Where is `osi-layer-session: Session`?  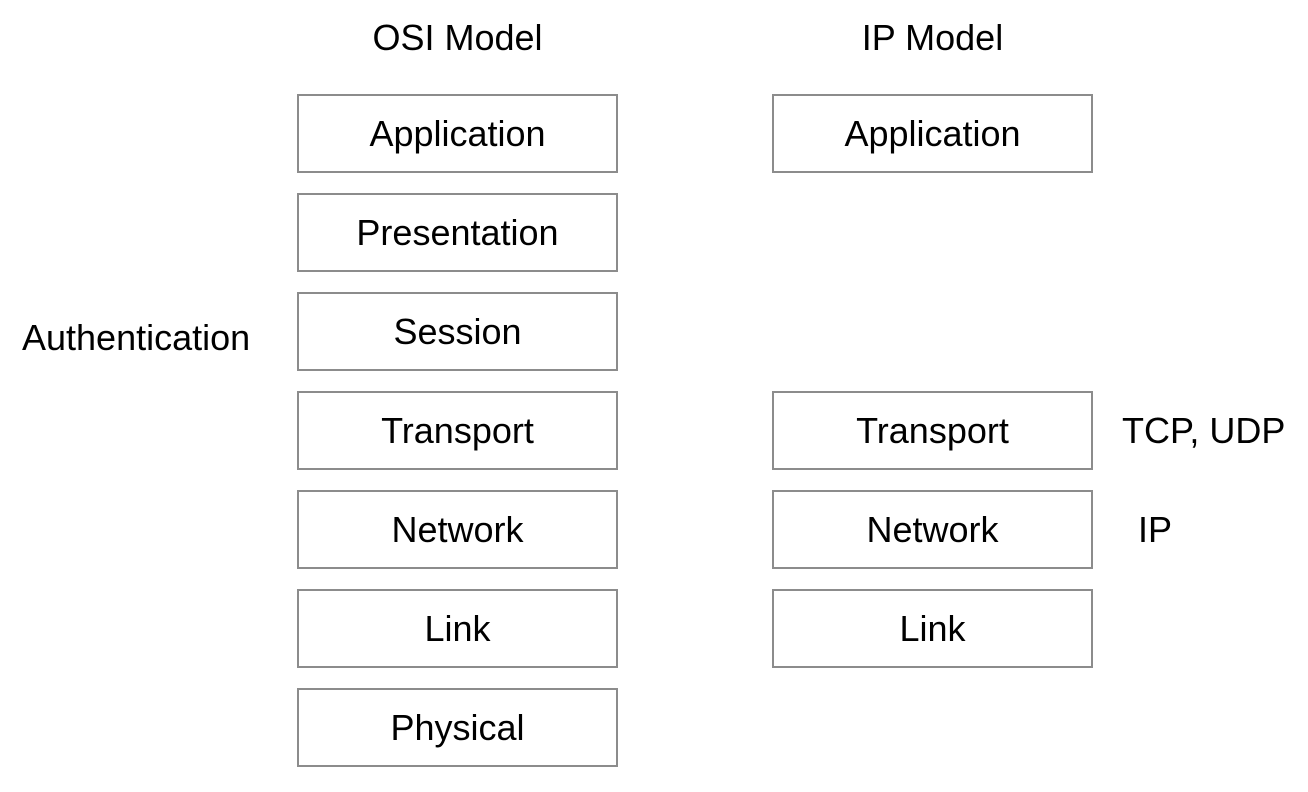
osi-layer-session: Session is located at coordinates (457, 331).